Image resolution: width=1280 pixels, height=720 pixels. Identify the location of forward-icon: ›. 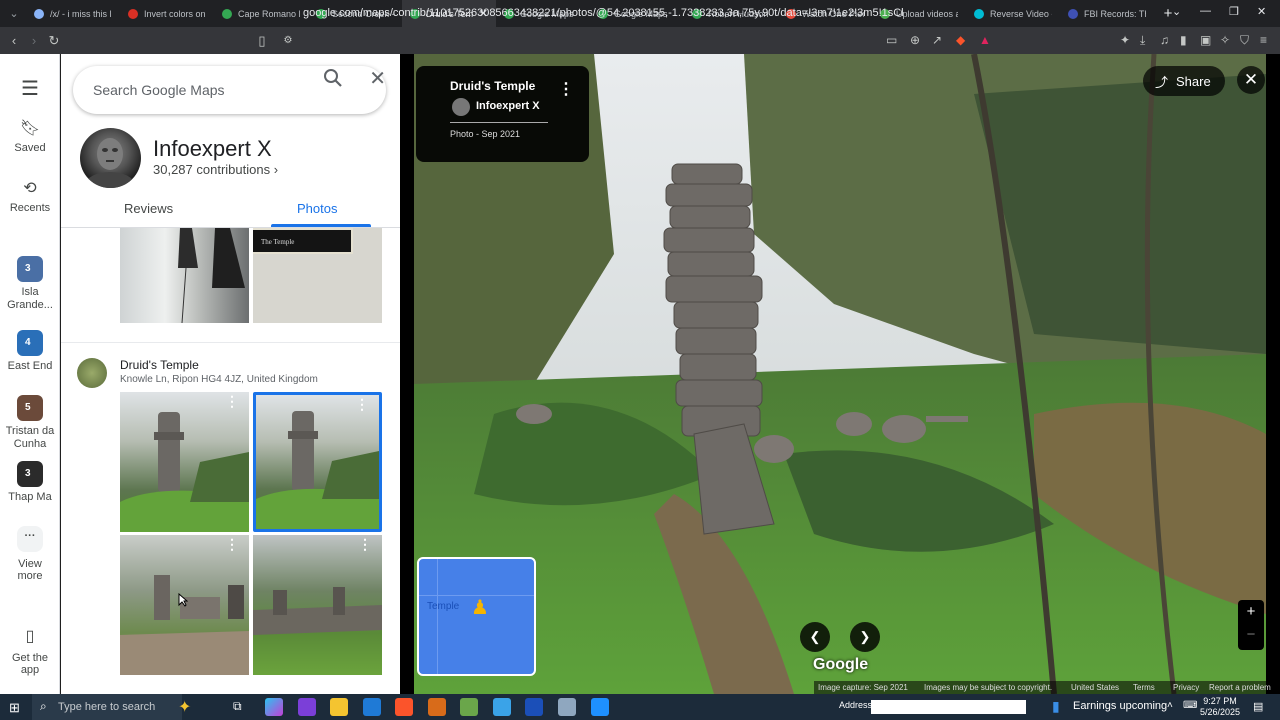
(34, 40).